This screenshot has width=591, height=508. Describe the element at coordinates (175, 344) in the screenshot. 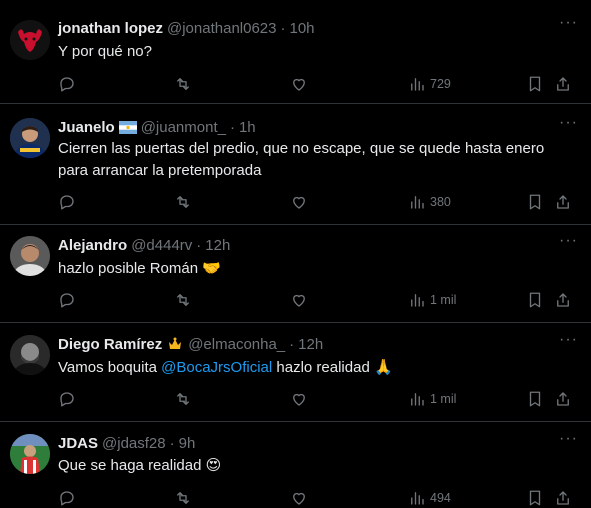

I see `crown-badge-icon` at that location.